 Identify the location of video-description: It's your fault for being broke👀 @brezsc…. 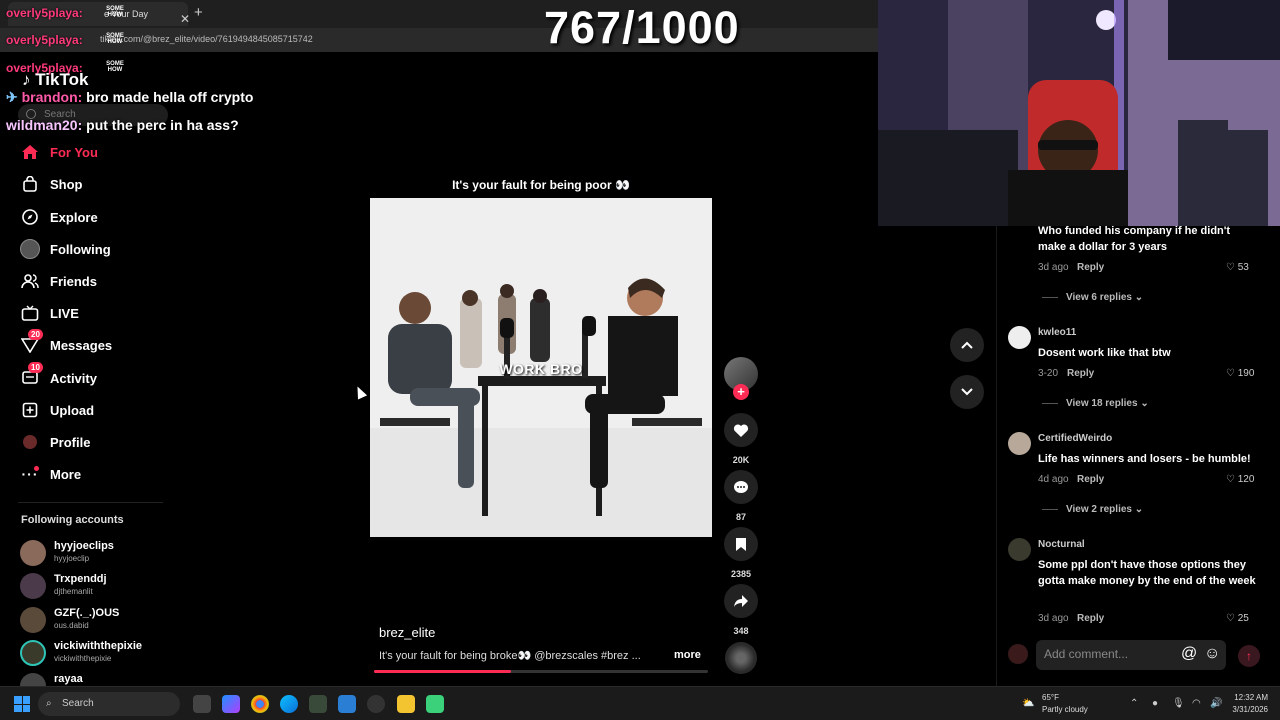
(510, 656).